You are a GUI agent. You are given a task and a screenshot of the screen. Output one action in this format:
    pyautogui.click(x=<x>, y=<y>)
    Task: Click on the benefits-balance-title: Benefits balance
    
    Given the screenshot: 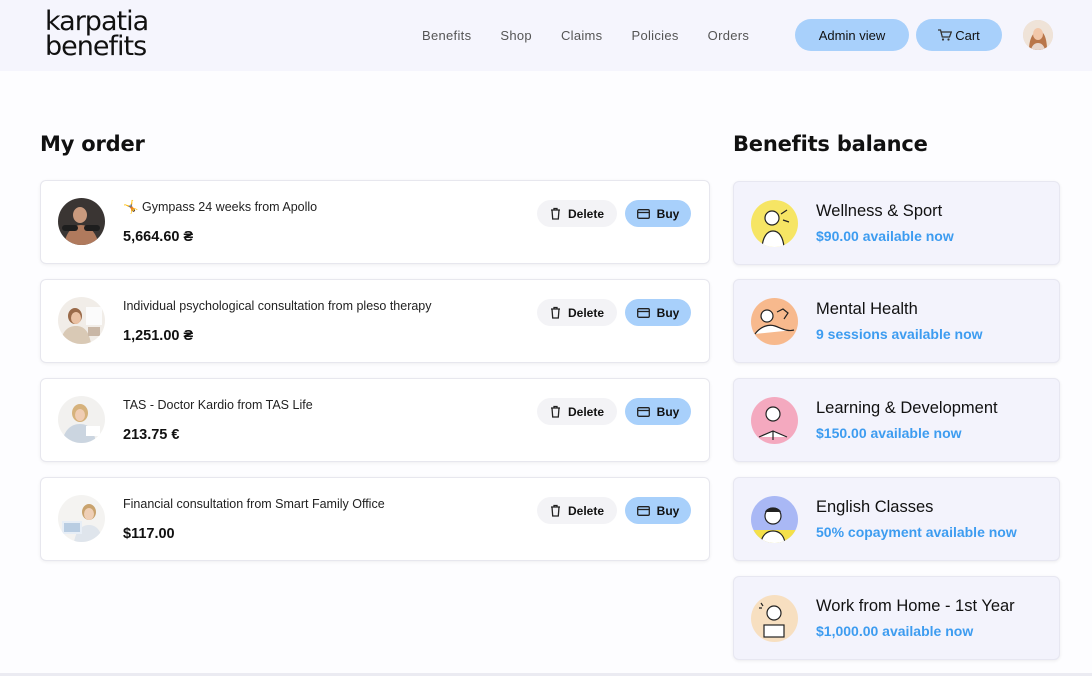 What is the action you would take?
    pyautogui.click(x=830, y=144)
    